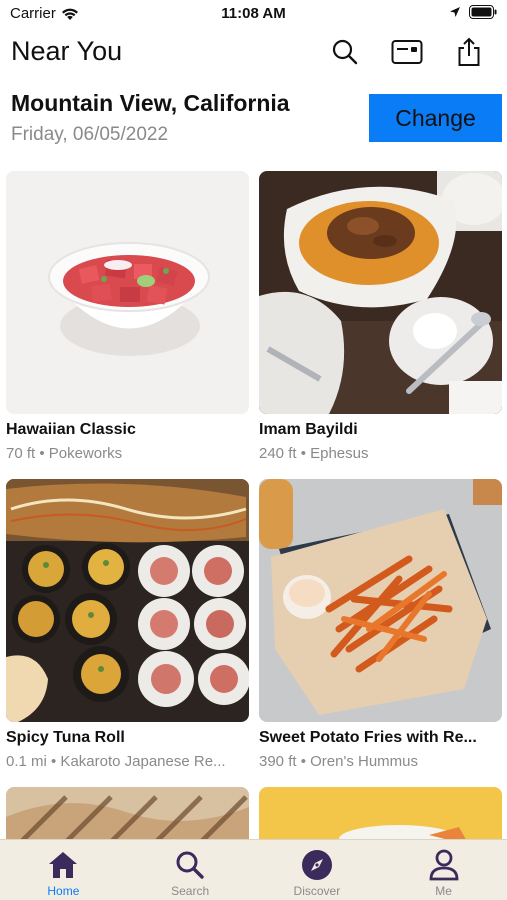 The image size is (507, 900). What do you see at coordinates (483, 12) in the screenshot?
I see `battery-icon` at bounding box center [483, 12].